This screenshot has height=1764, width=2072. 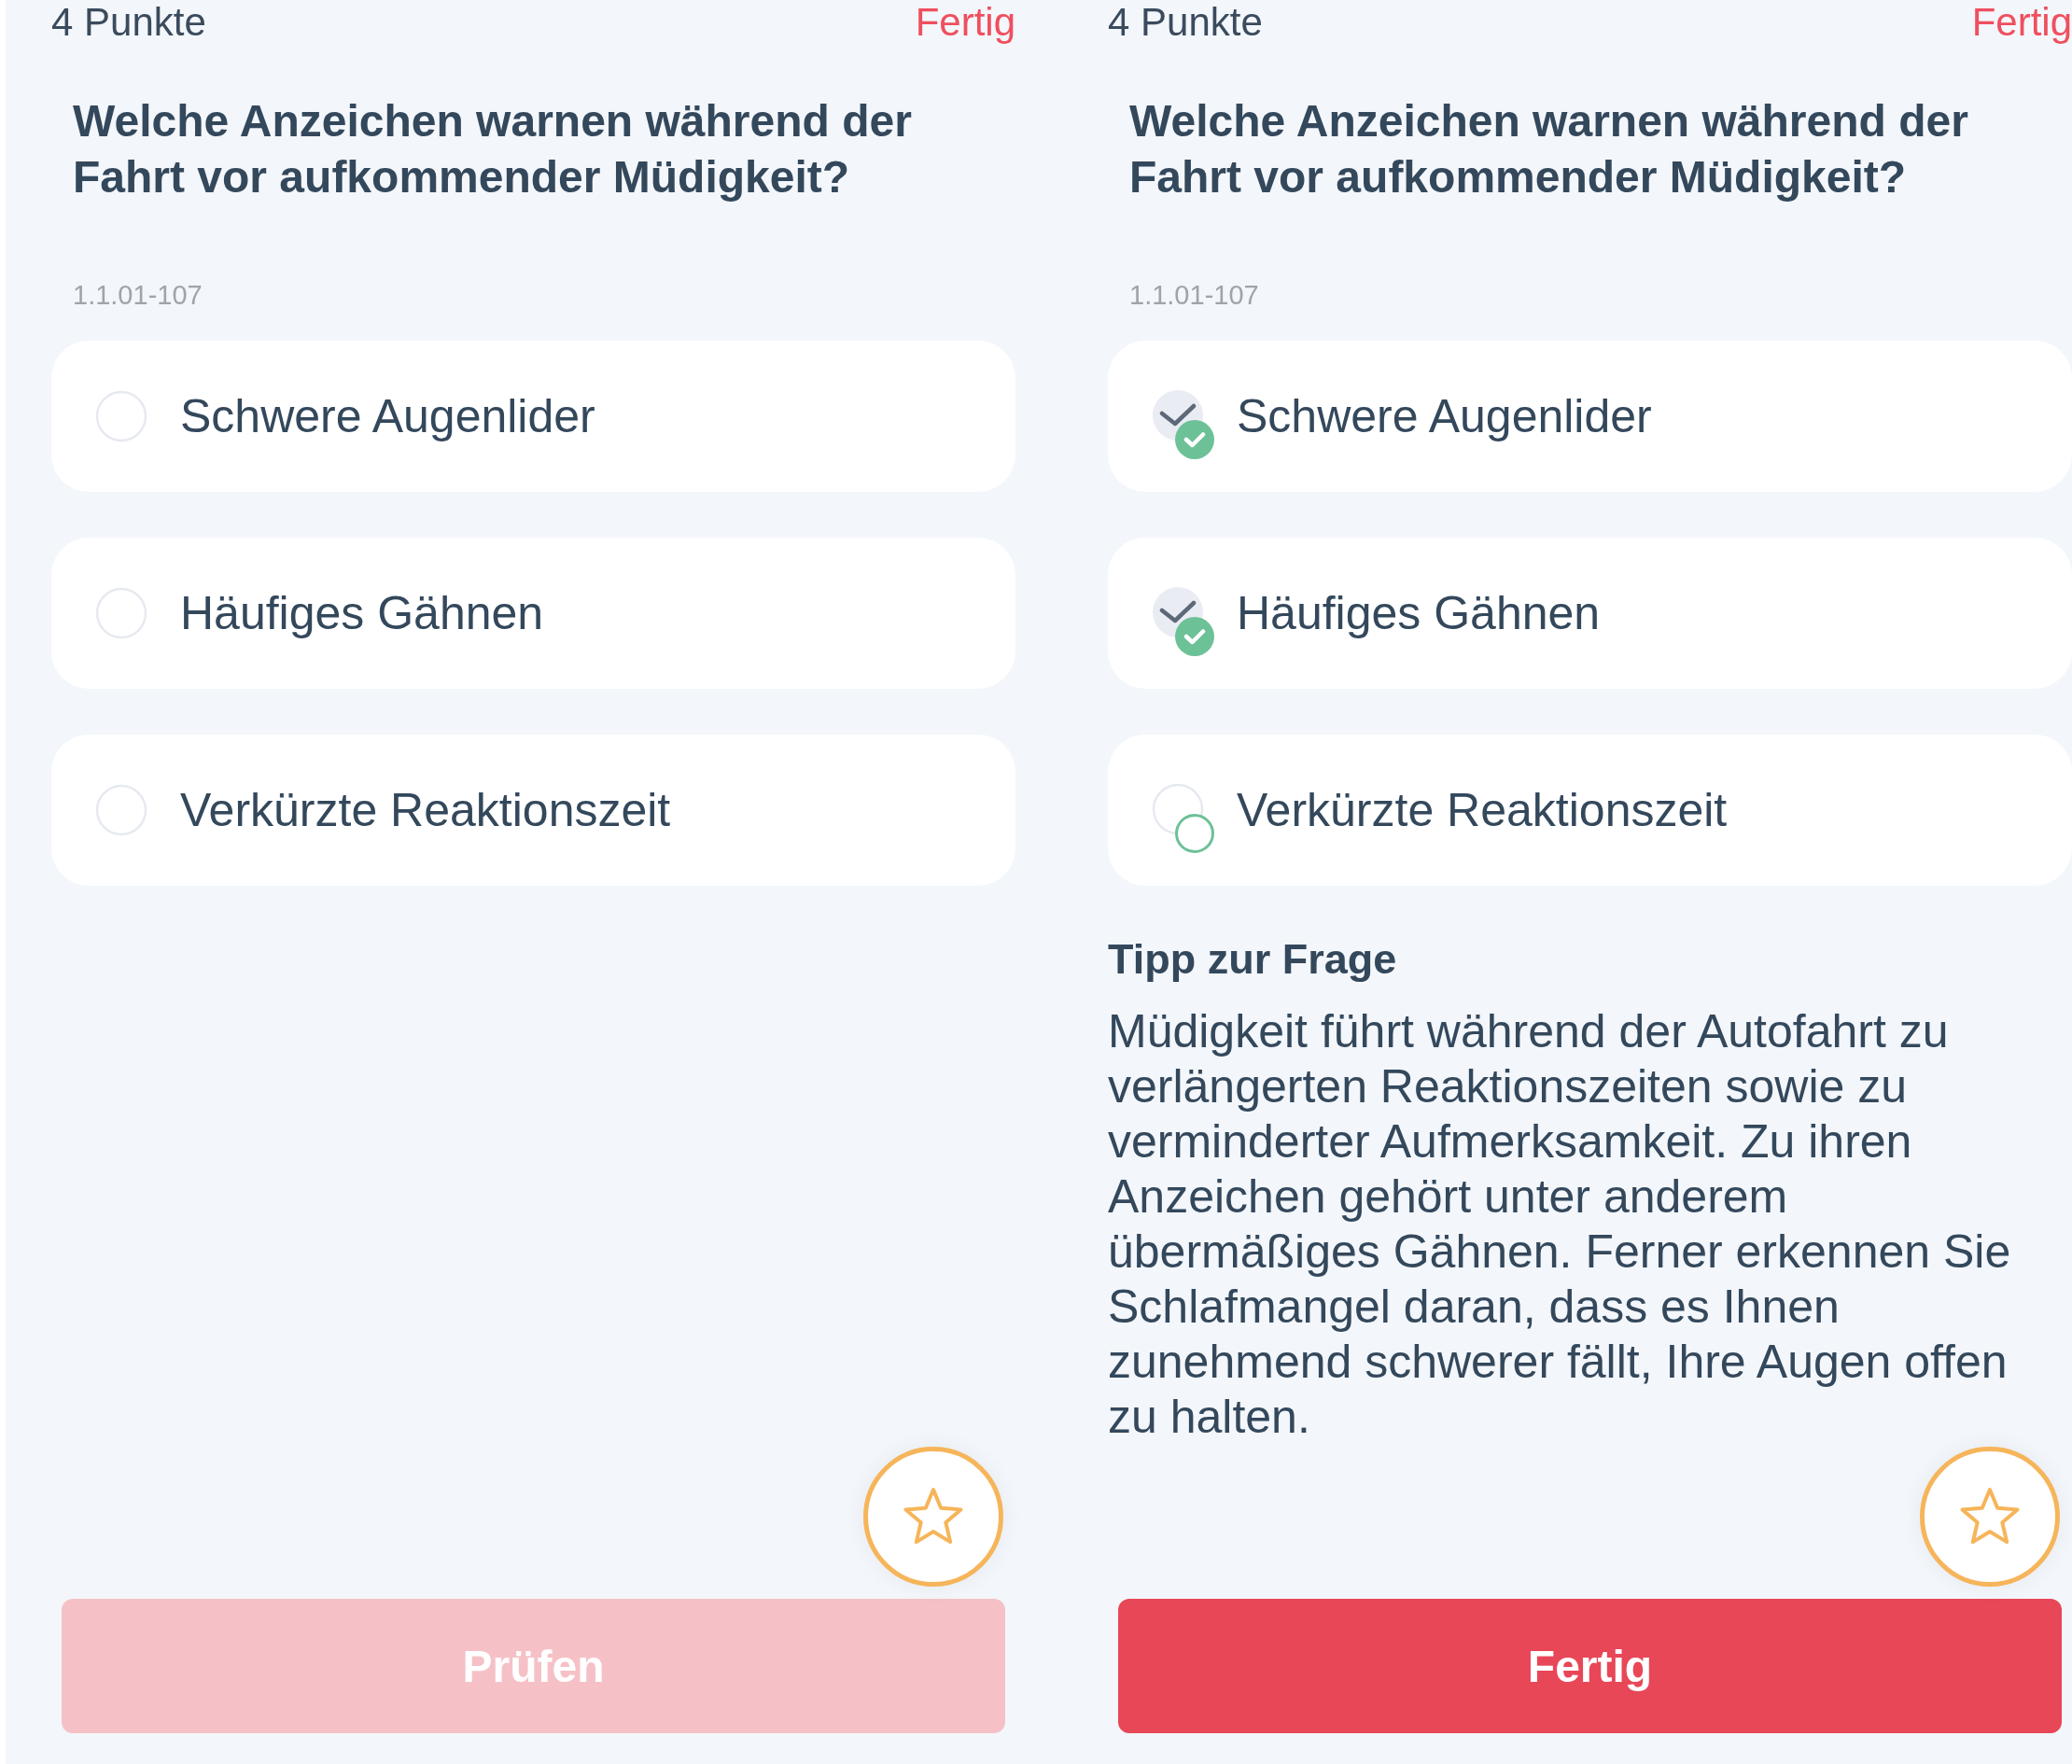 I want to click on tip-heading: Tipp zur Frage, so click(x=1253, y=959).